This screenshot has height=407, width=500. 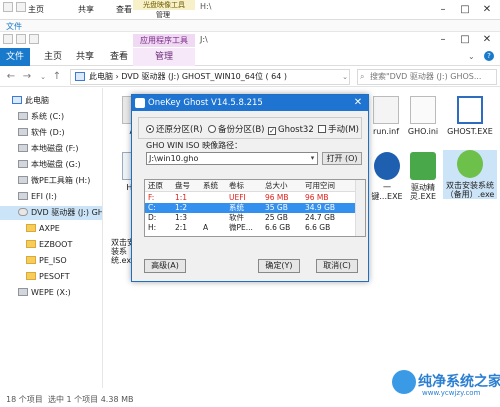 I want to click on ghost32-checkbox: ✓ Ghost32, so click(x=291, y=130).